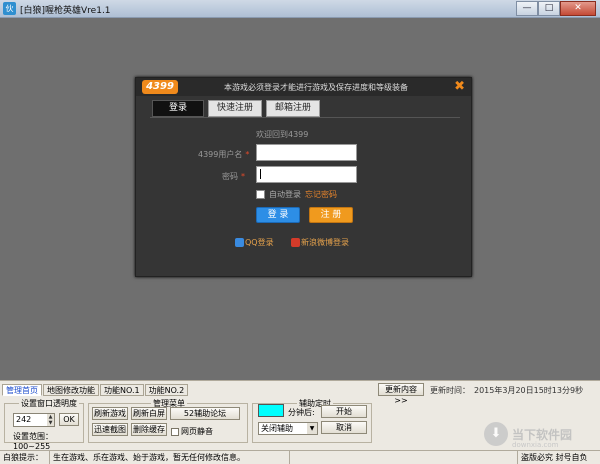  What do you see at coordinates (312, 428) in the screenshot?
I see `chevron-down-icon: ▼` at bounding box center [312, 428].